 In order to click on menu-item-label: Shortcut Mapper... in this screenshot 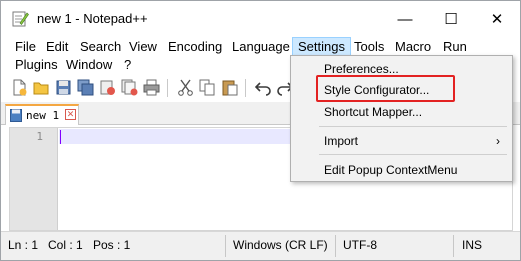, I will do `click(373, 112)`.